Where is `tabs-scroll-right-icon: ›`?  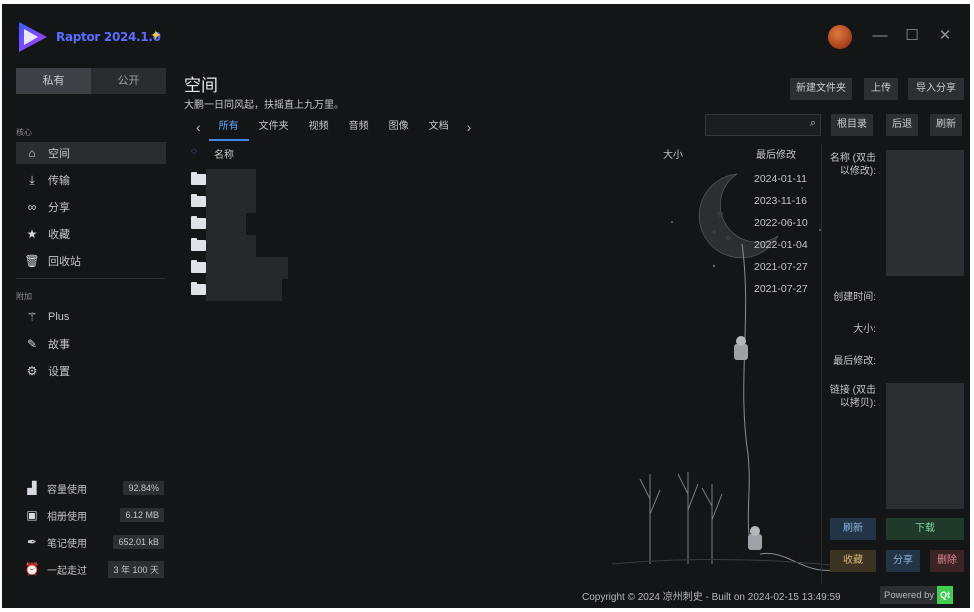 tabs-scroll-right-icon: › is located at coordinates (469, 127).